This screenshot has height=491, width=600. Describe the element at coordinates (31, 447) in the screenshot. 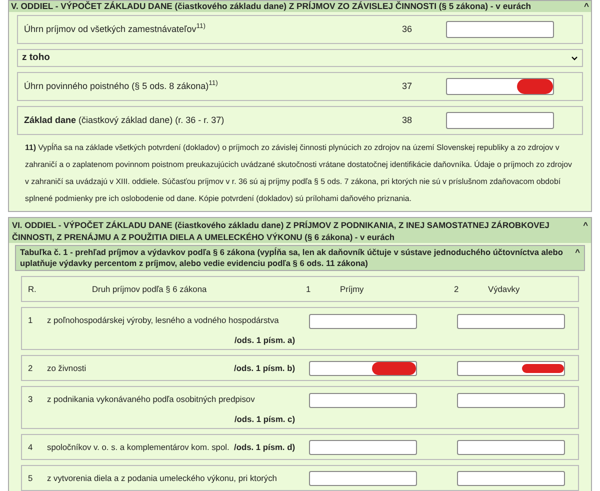

I see `row-number: 4` at that location.